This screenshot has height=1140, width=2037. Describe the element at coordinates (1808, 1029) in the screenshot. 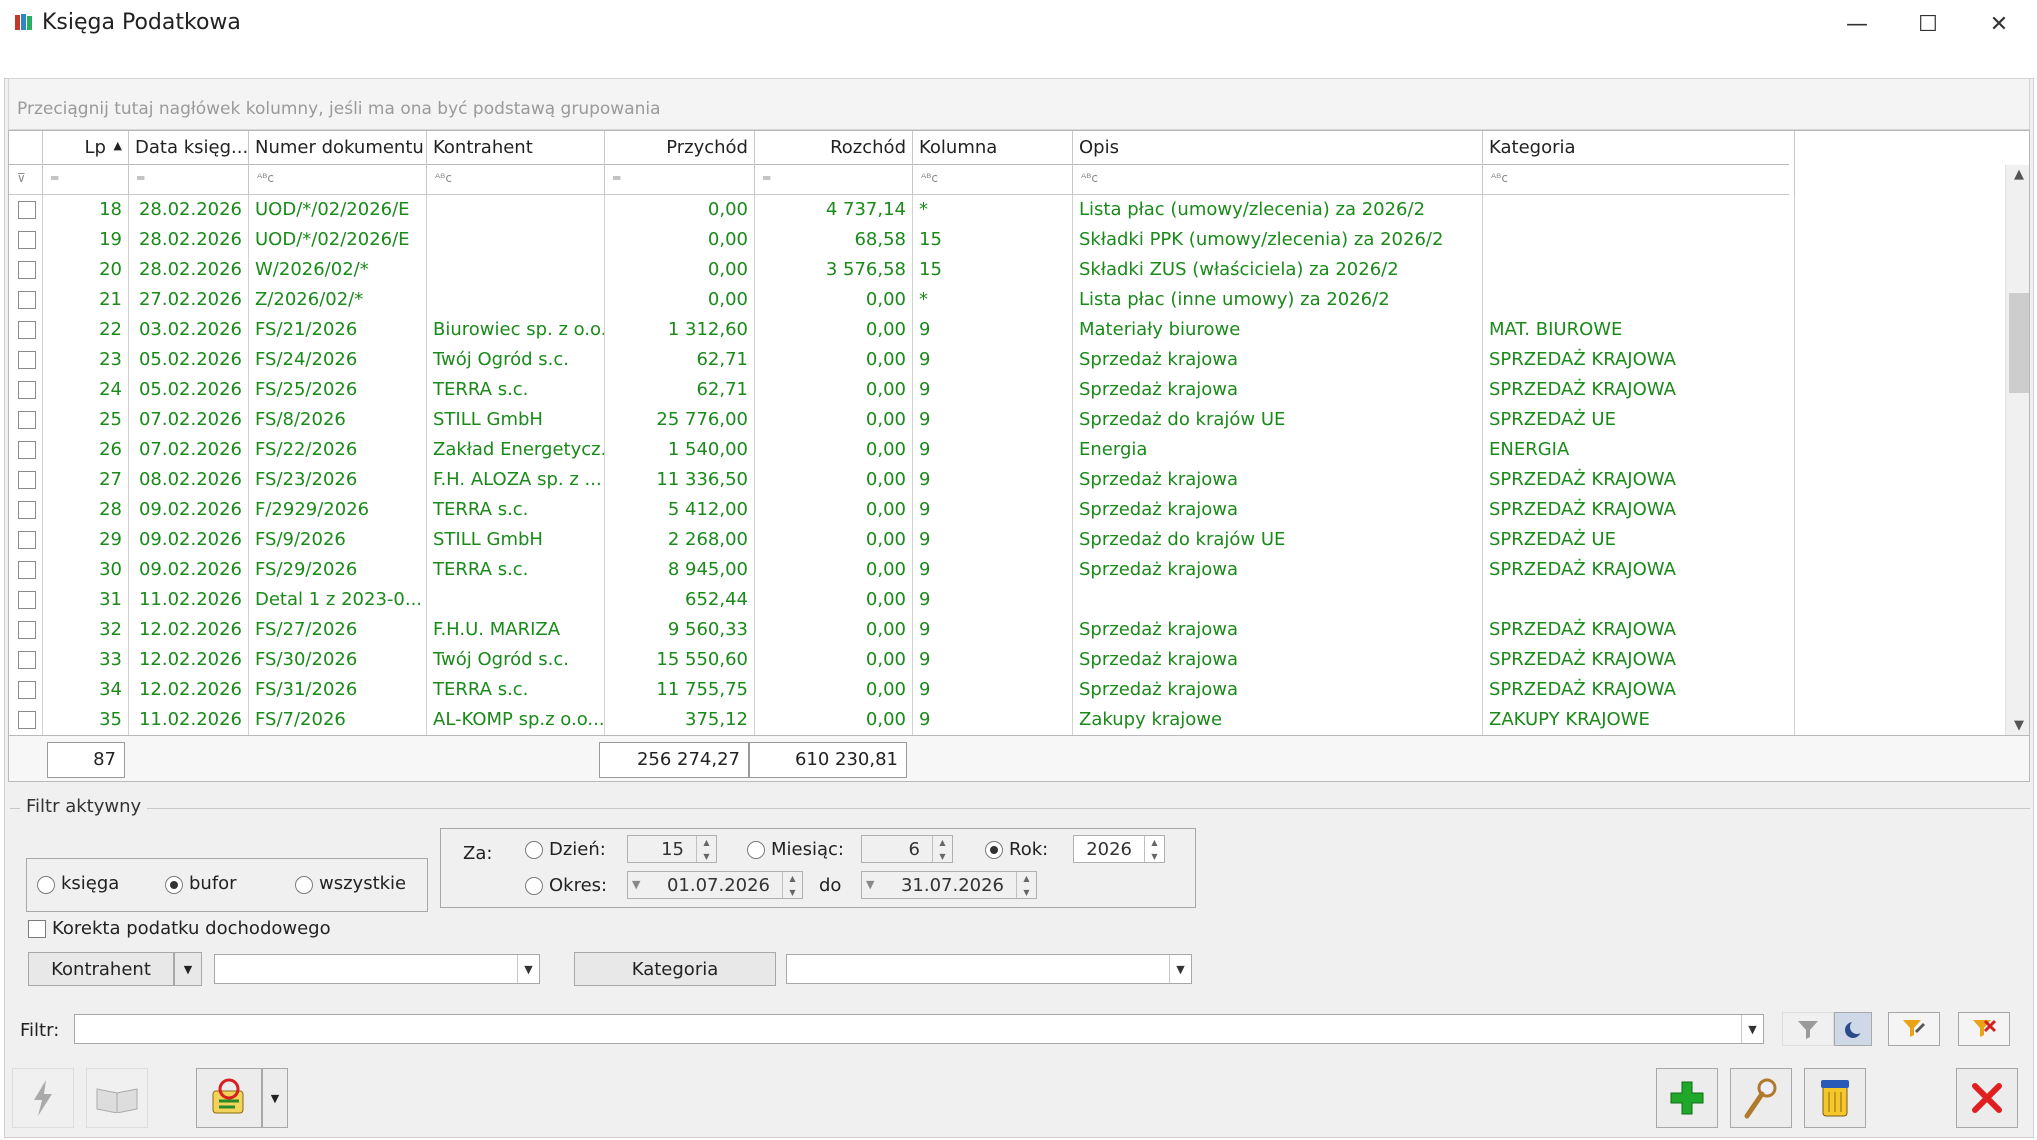

I see `filter-funnel-button` at that location.